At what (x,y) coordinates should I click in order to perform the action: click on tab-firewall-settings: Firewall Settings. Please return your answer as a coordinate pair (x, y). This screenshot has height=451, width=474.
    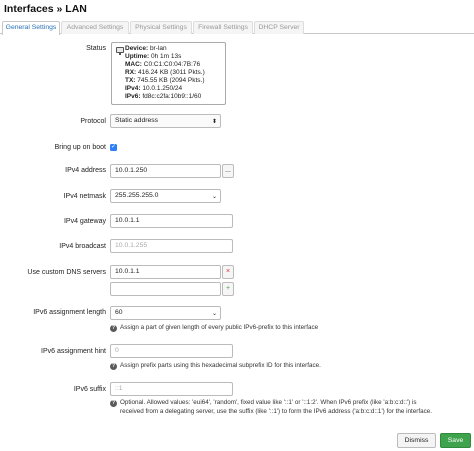
    Looking at the image, I should click on (223, 27).